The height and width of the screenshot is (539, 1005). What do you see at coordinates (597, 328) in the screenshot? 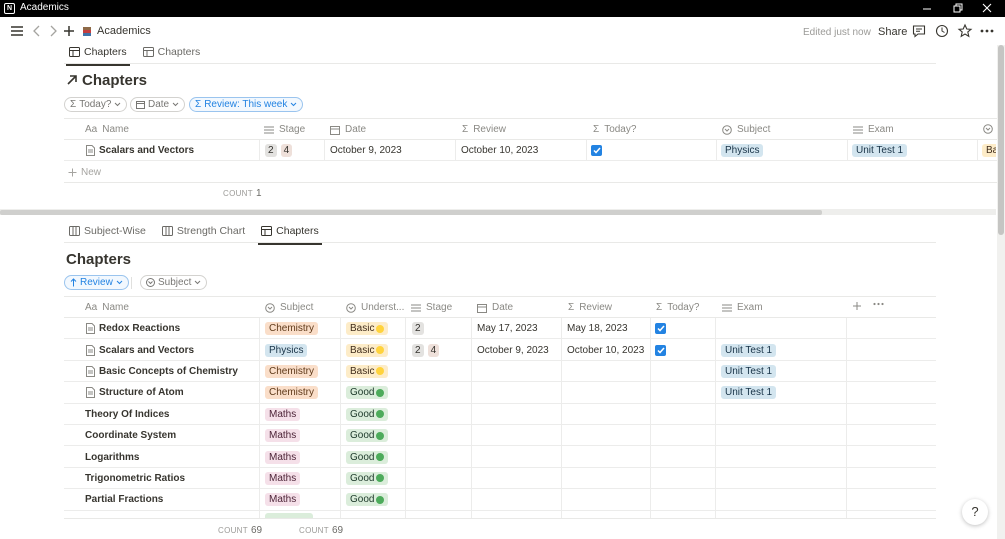
I see `review-cell: May 18, 2023` at bounding box center [597, 328].